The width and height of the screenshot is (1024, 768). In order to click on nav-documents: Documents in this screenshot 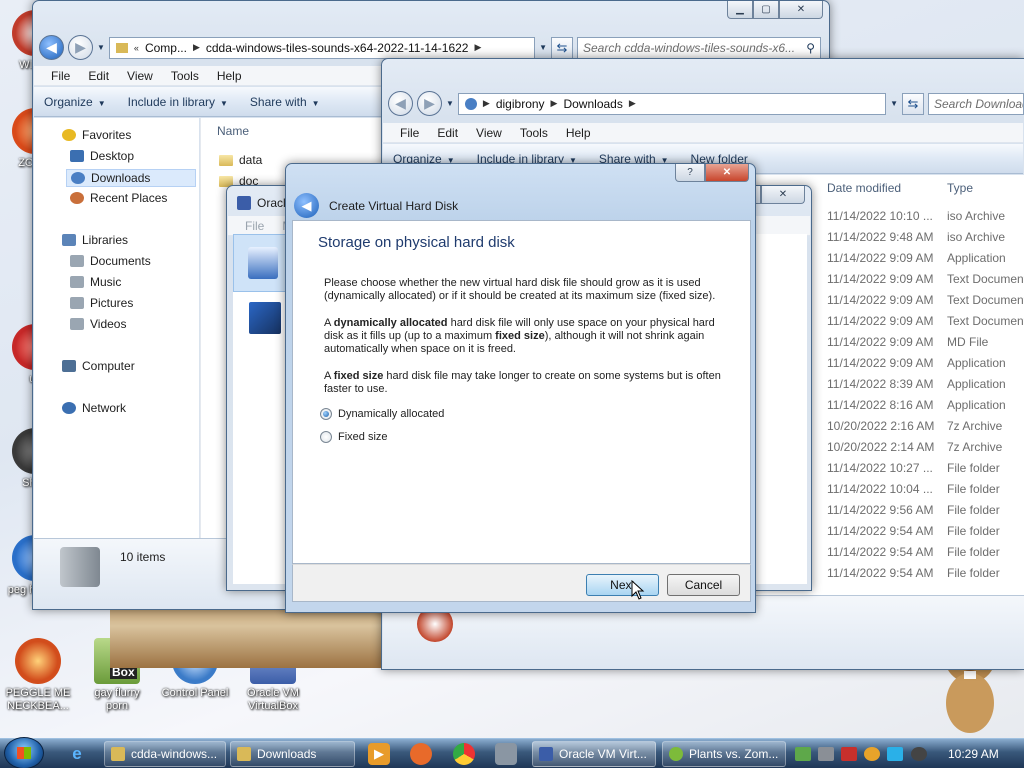, I will do `click(110, 261)`.